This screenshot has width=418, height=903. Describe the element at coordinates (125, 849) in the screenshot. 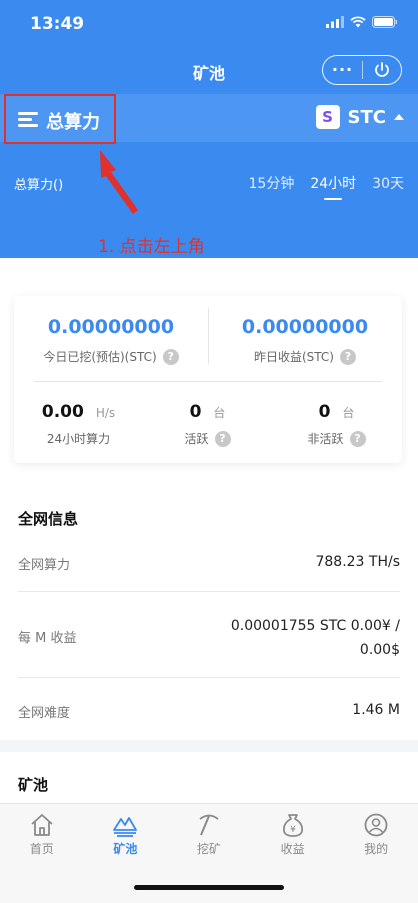

I see `tab-label: 矿池` at that location.